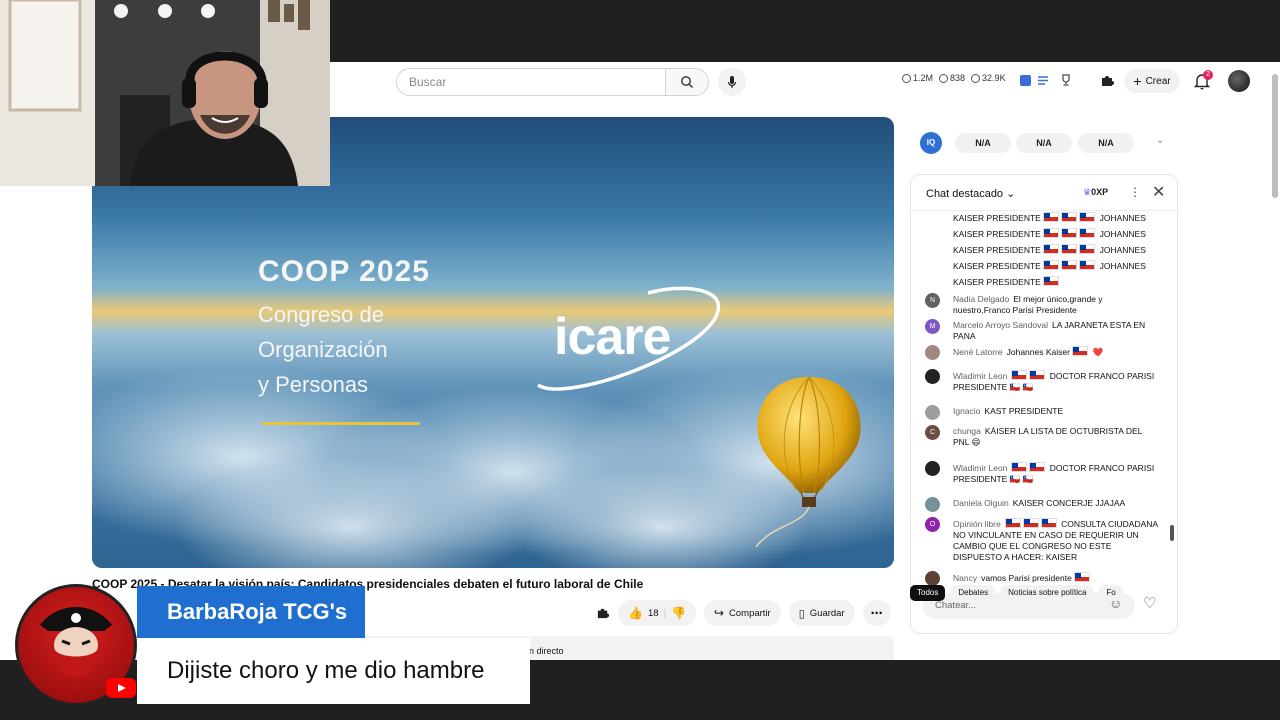  I want to click on chevron-down-icon: ⌄, so click(1160, 140).